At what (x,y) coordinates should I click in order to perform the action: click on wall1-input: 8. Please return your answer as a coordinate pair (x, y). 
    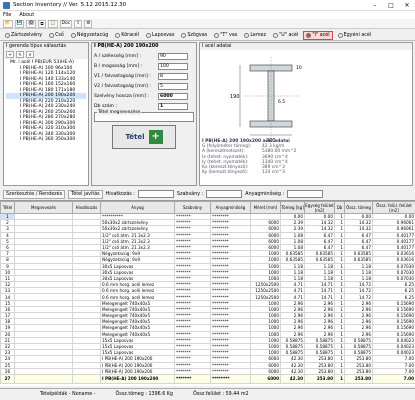
    Looking at the image, I should click on (173, 76).